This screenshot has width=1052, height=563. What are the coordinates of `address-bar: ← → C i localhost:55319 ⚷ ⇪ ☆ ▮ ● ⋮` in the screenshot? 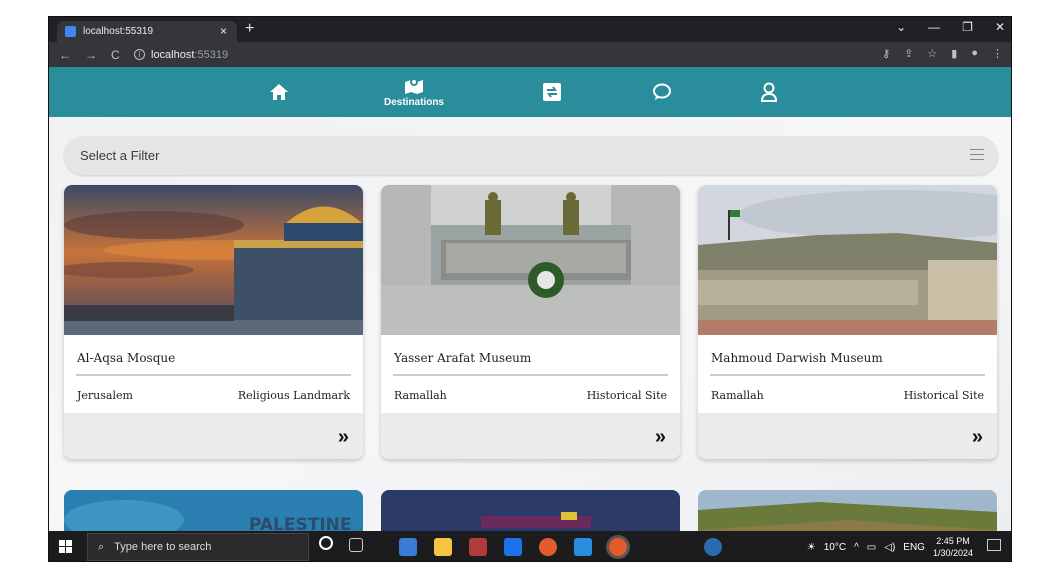 It's located at (530, 54).